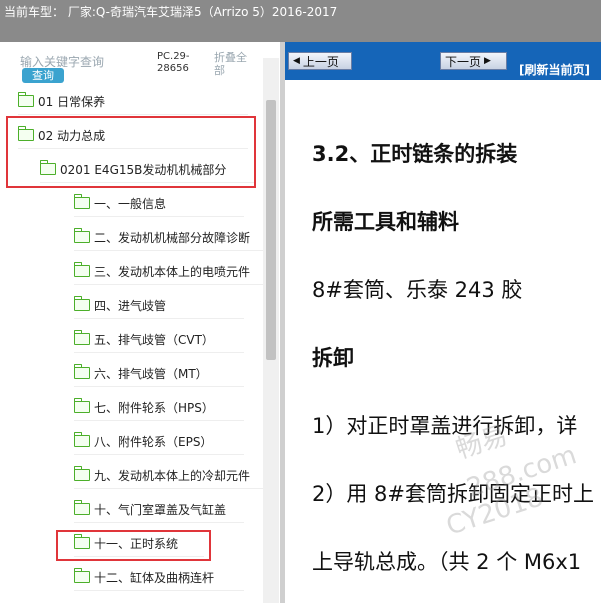  I want to click on step-2-continued: 上导轨总成。（共 2 个 M6x1, so click(447, 562).